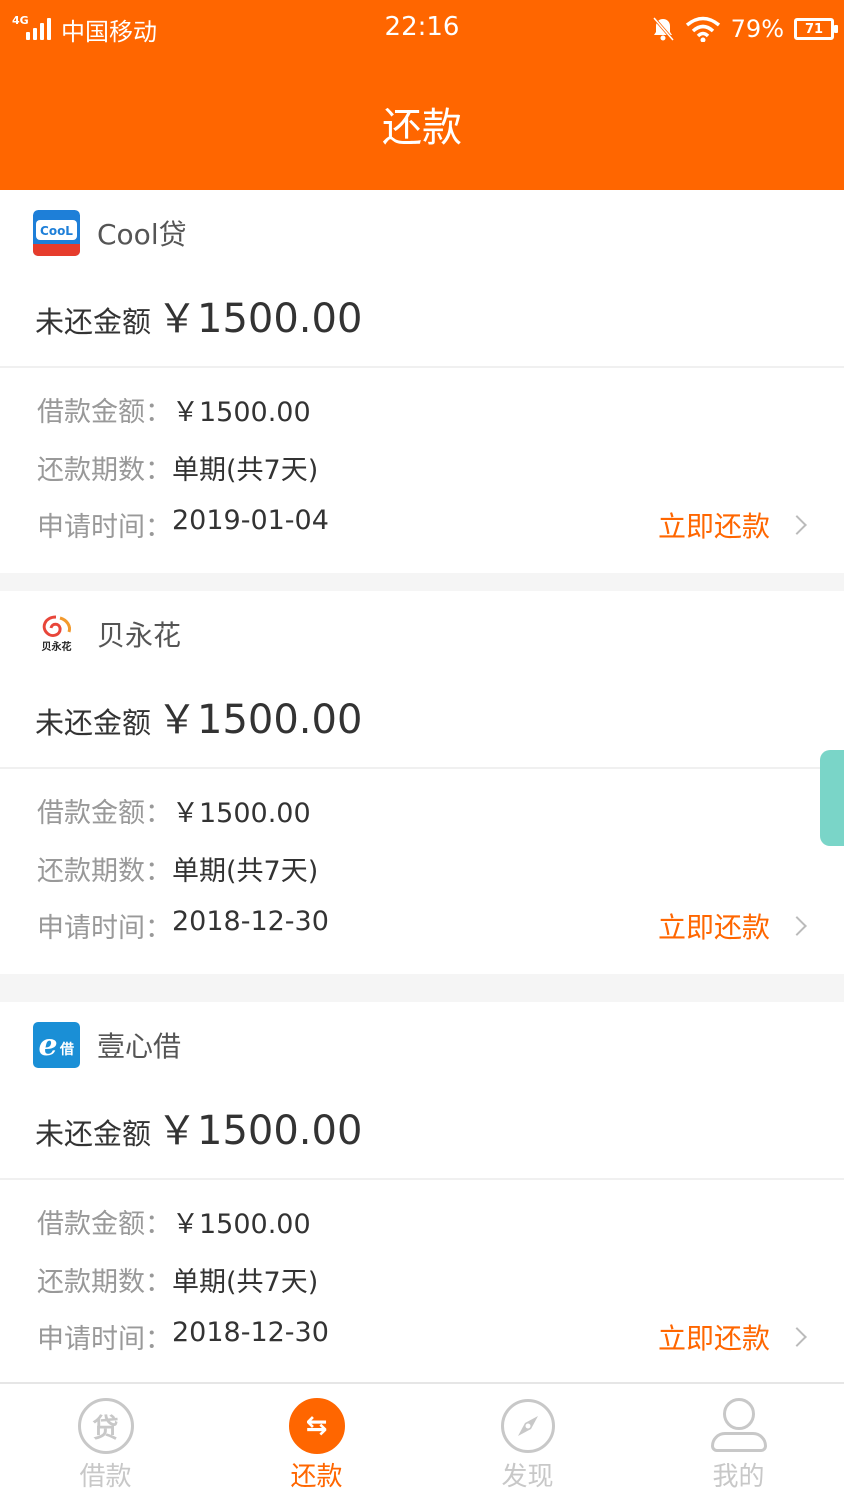  Describe the element at coordinates (527, 1426) in the screenshot. I see `compass-icon` at that location.